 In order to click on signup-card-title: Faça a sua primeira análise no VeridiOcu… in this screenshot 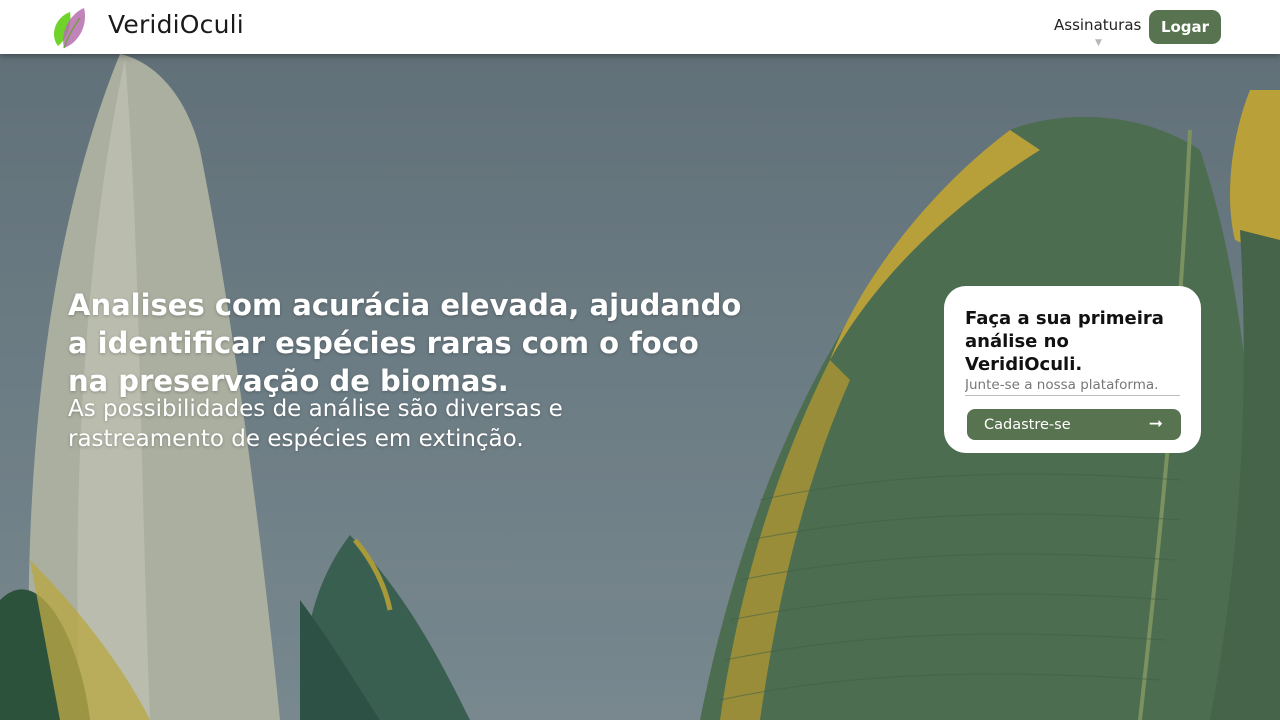, I will do `click(1064, 341)`.